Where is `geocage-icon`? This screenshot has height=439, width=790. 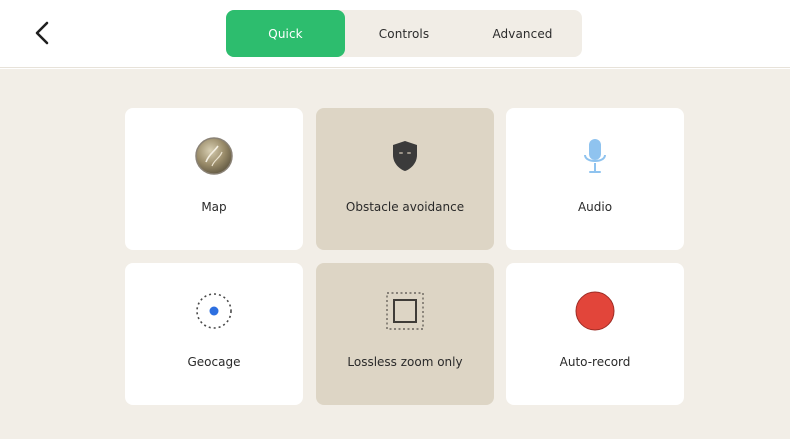
geocage-icon is located at coordinates (214, 311).